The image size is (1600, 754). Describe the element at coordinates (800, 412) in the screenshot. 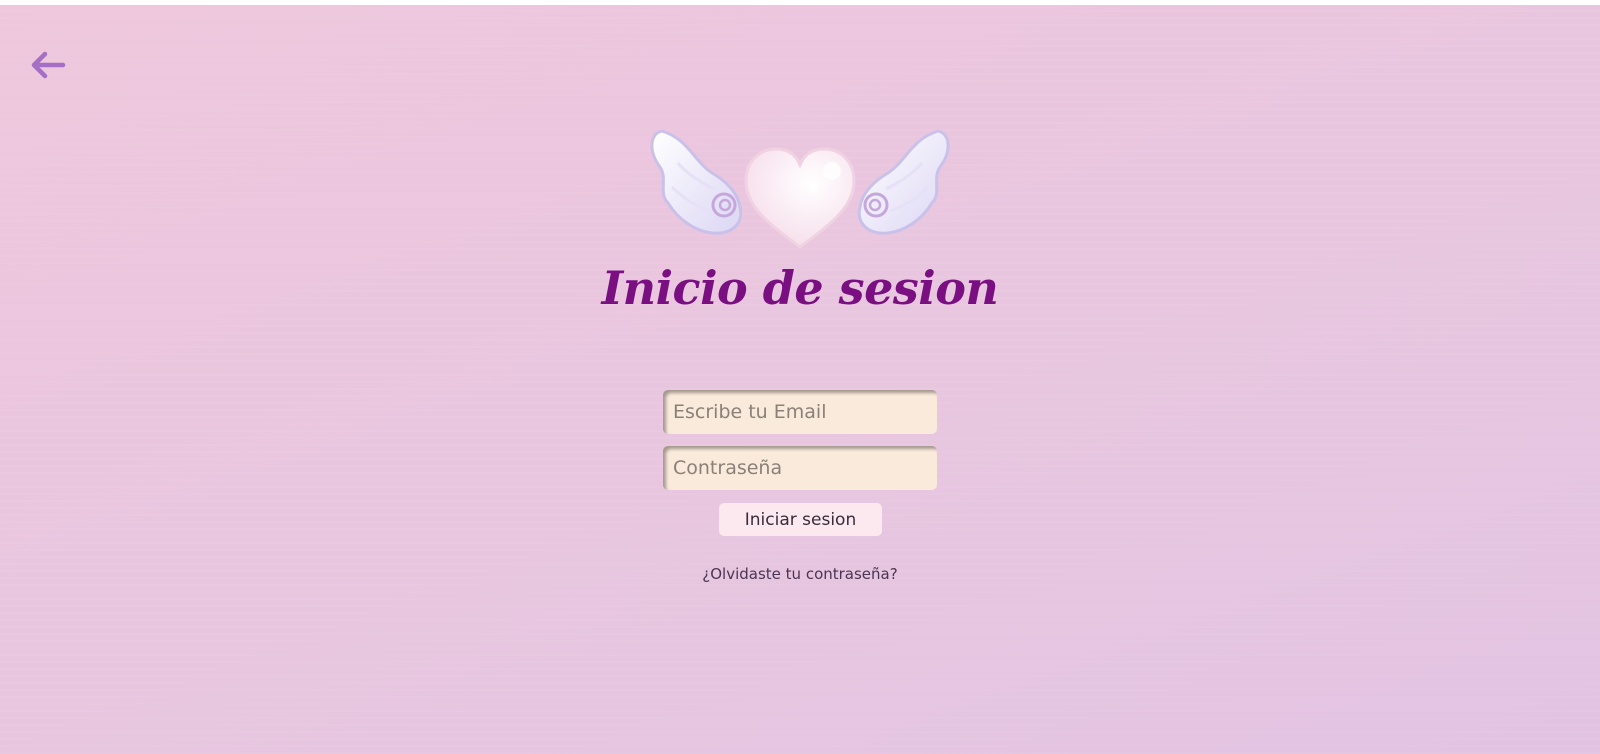

I see `email-field` at that location.